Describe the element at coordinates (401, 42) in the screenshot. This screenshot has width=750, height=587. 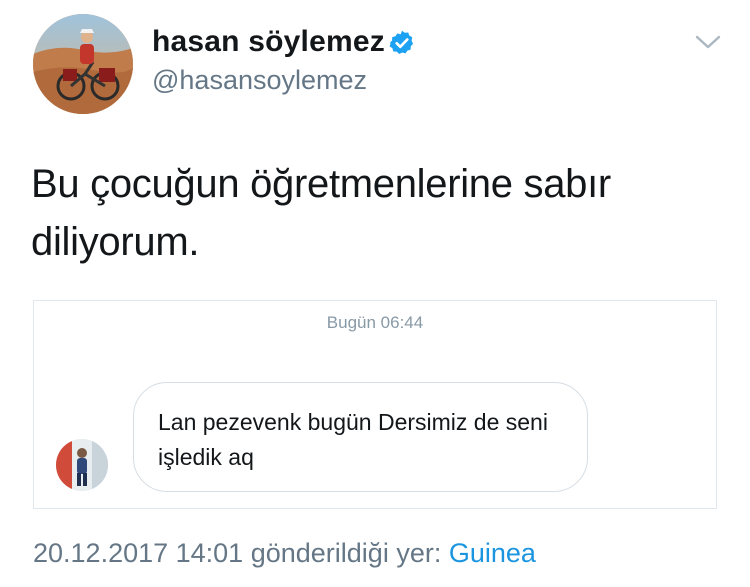
I see `verified-badge-icon` at that location.